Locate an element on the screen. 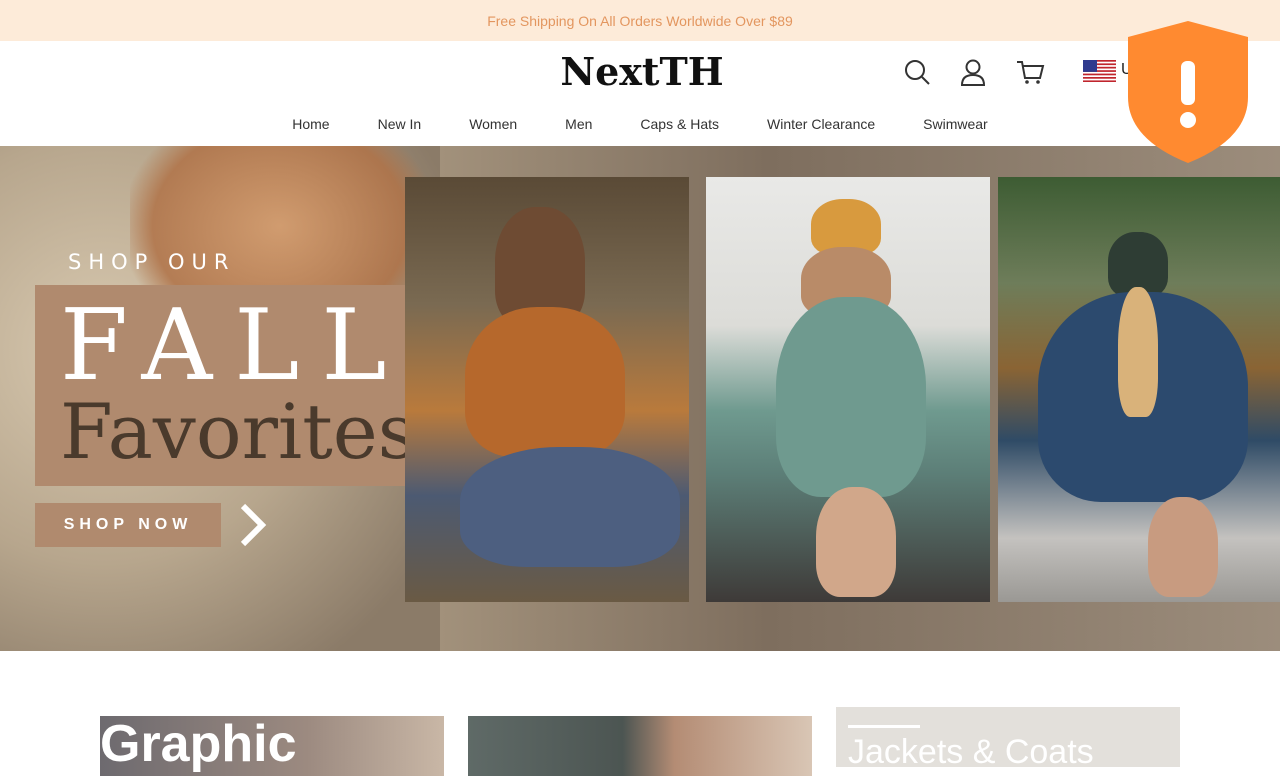  nav-item-swimwear: Swimwear is located at coordinates (955, 127).